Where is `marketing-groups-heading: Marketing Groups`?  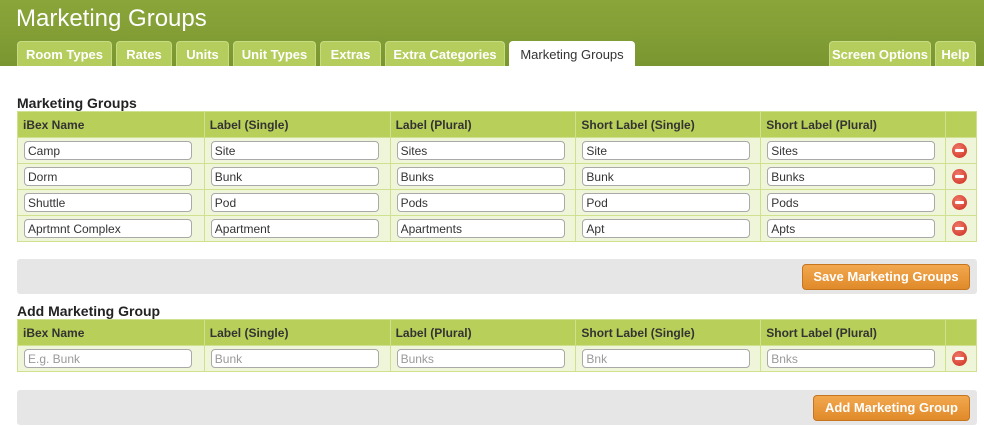
marketing-groups-heading: Marketing Groups is located at coordinates (77, 103).